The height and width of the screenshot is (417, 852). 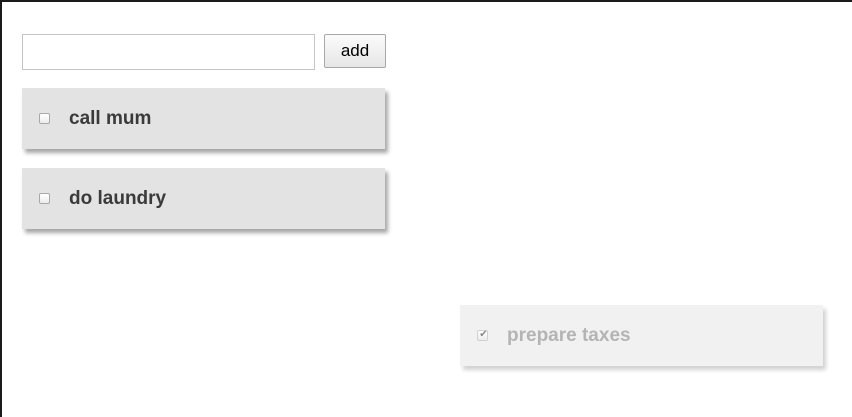 What do you see at coordinates (203, 198) in the screenshot?
I see `todo-item: do laundry` at bounding box center [203, 198].